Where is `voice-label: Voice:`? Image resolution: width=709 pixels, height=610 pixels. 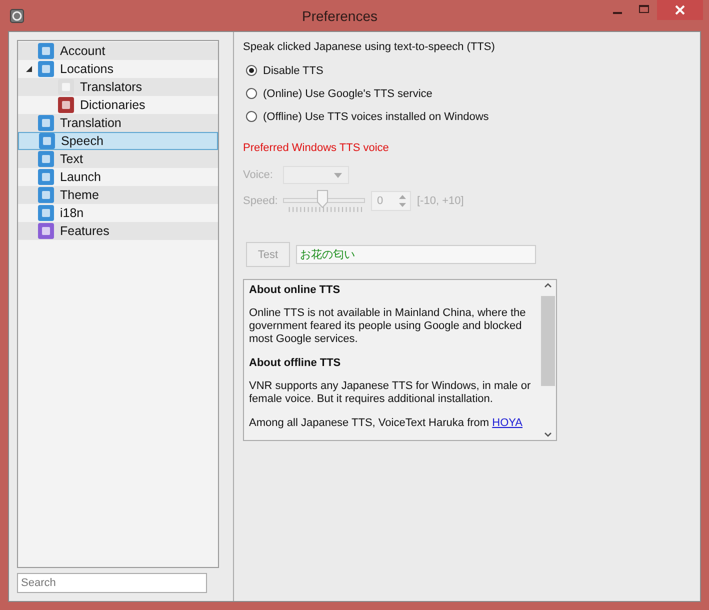 voice-label: Voice: is located at coordinates (258, 175).